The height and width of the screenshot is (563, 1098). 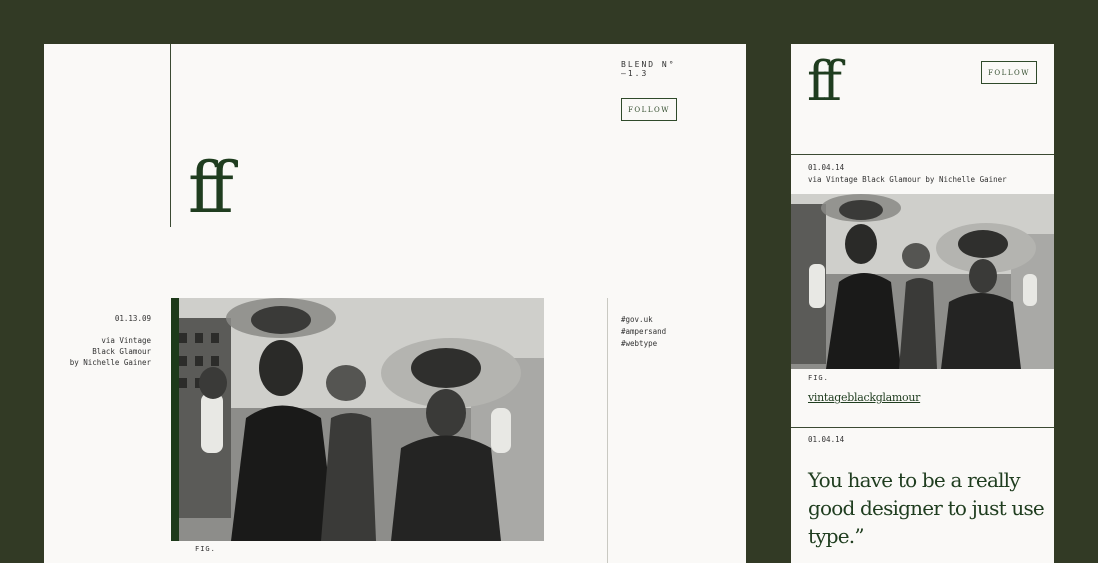 What do you see at coordinates (643, 344) in the screenshot?
I see `tag-link: #webtype` at bounding box center [643, 344].